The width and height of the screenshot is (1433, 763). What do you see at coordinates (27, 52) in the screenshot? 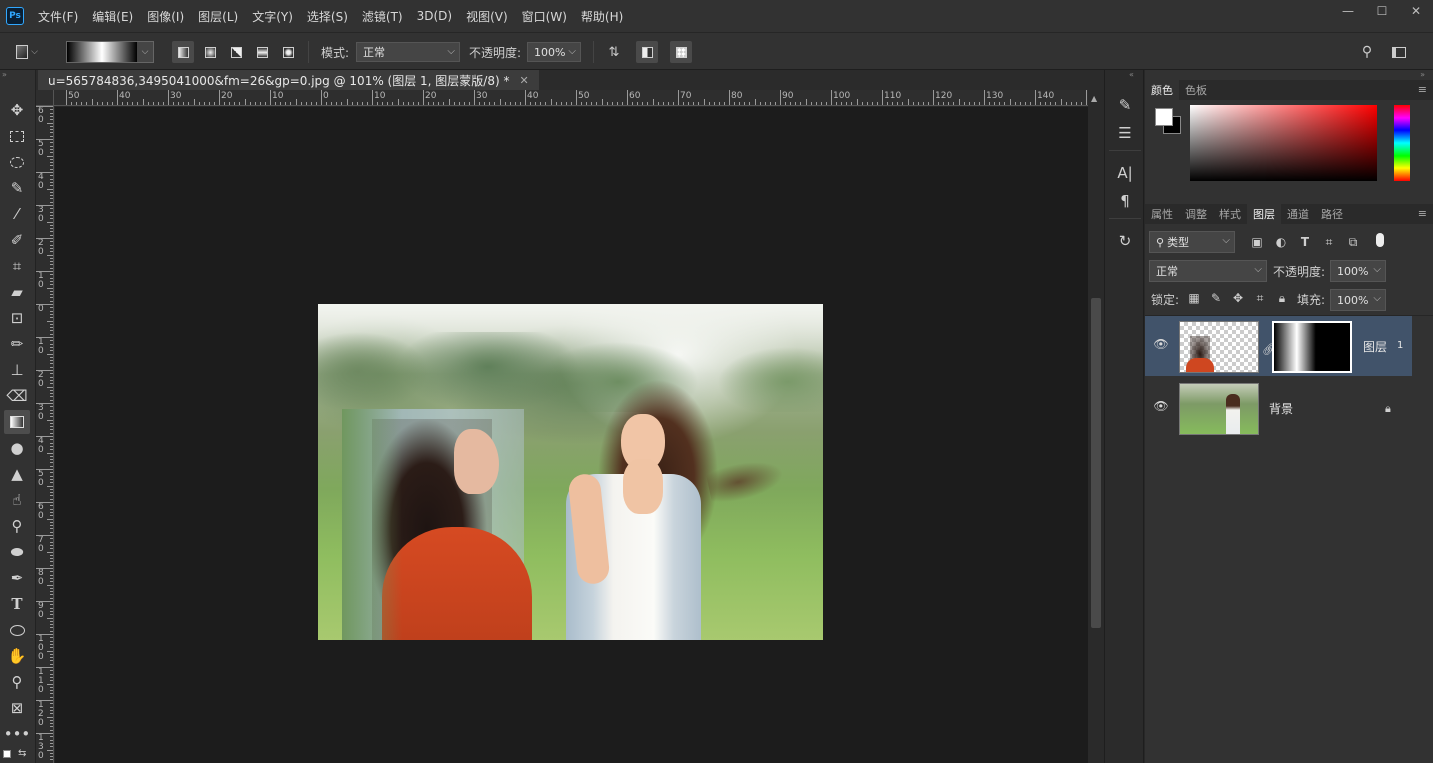
I see `tool-preset-picker: ⌵` at bounding box center [27, 52].